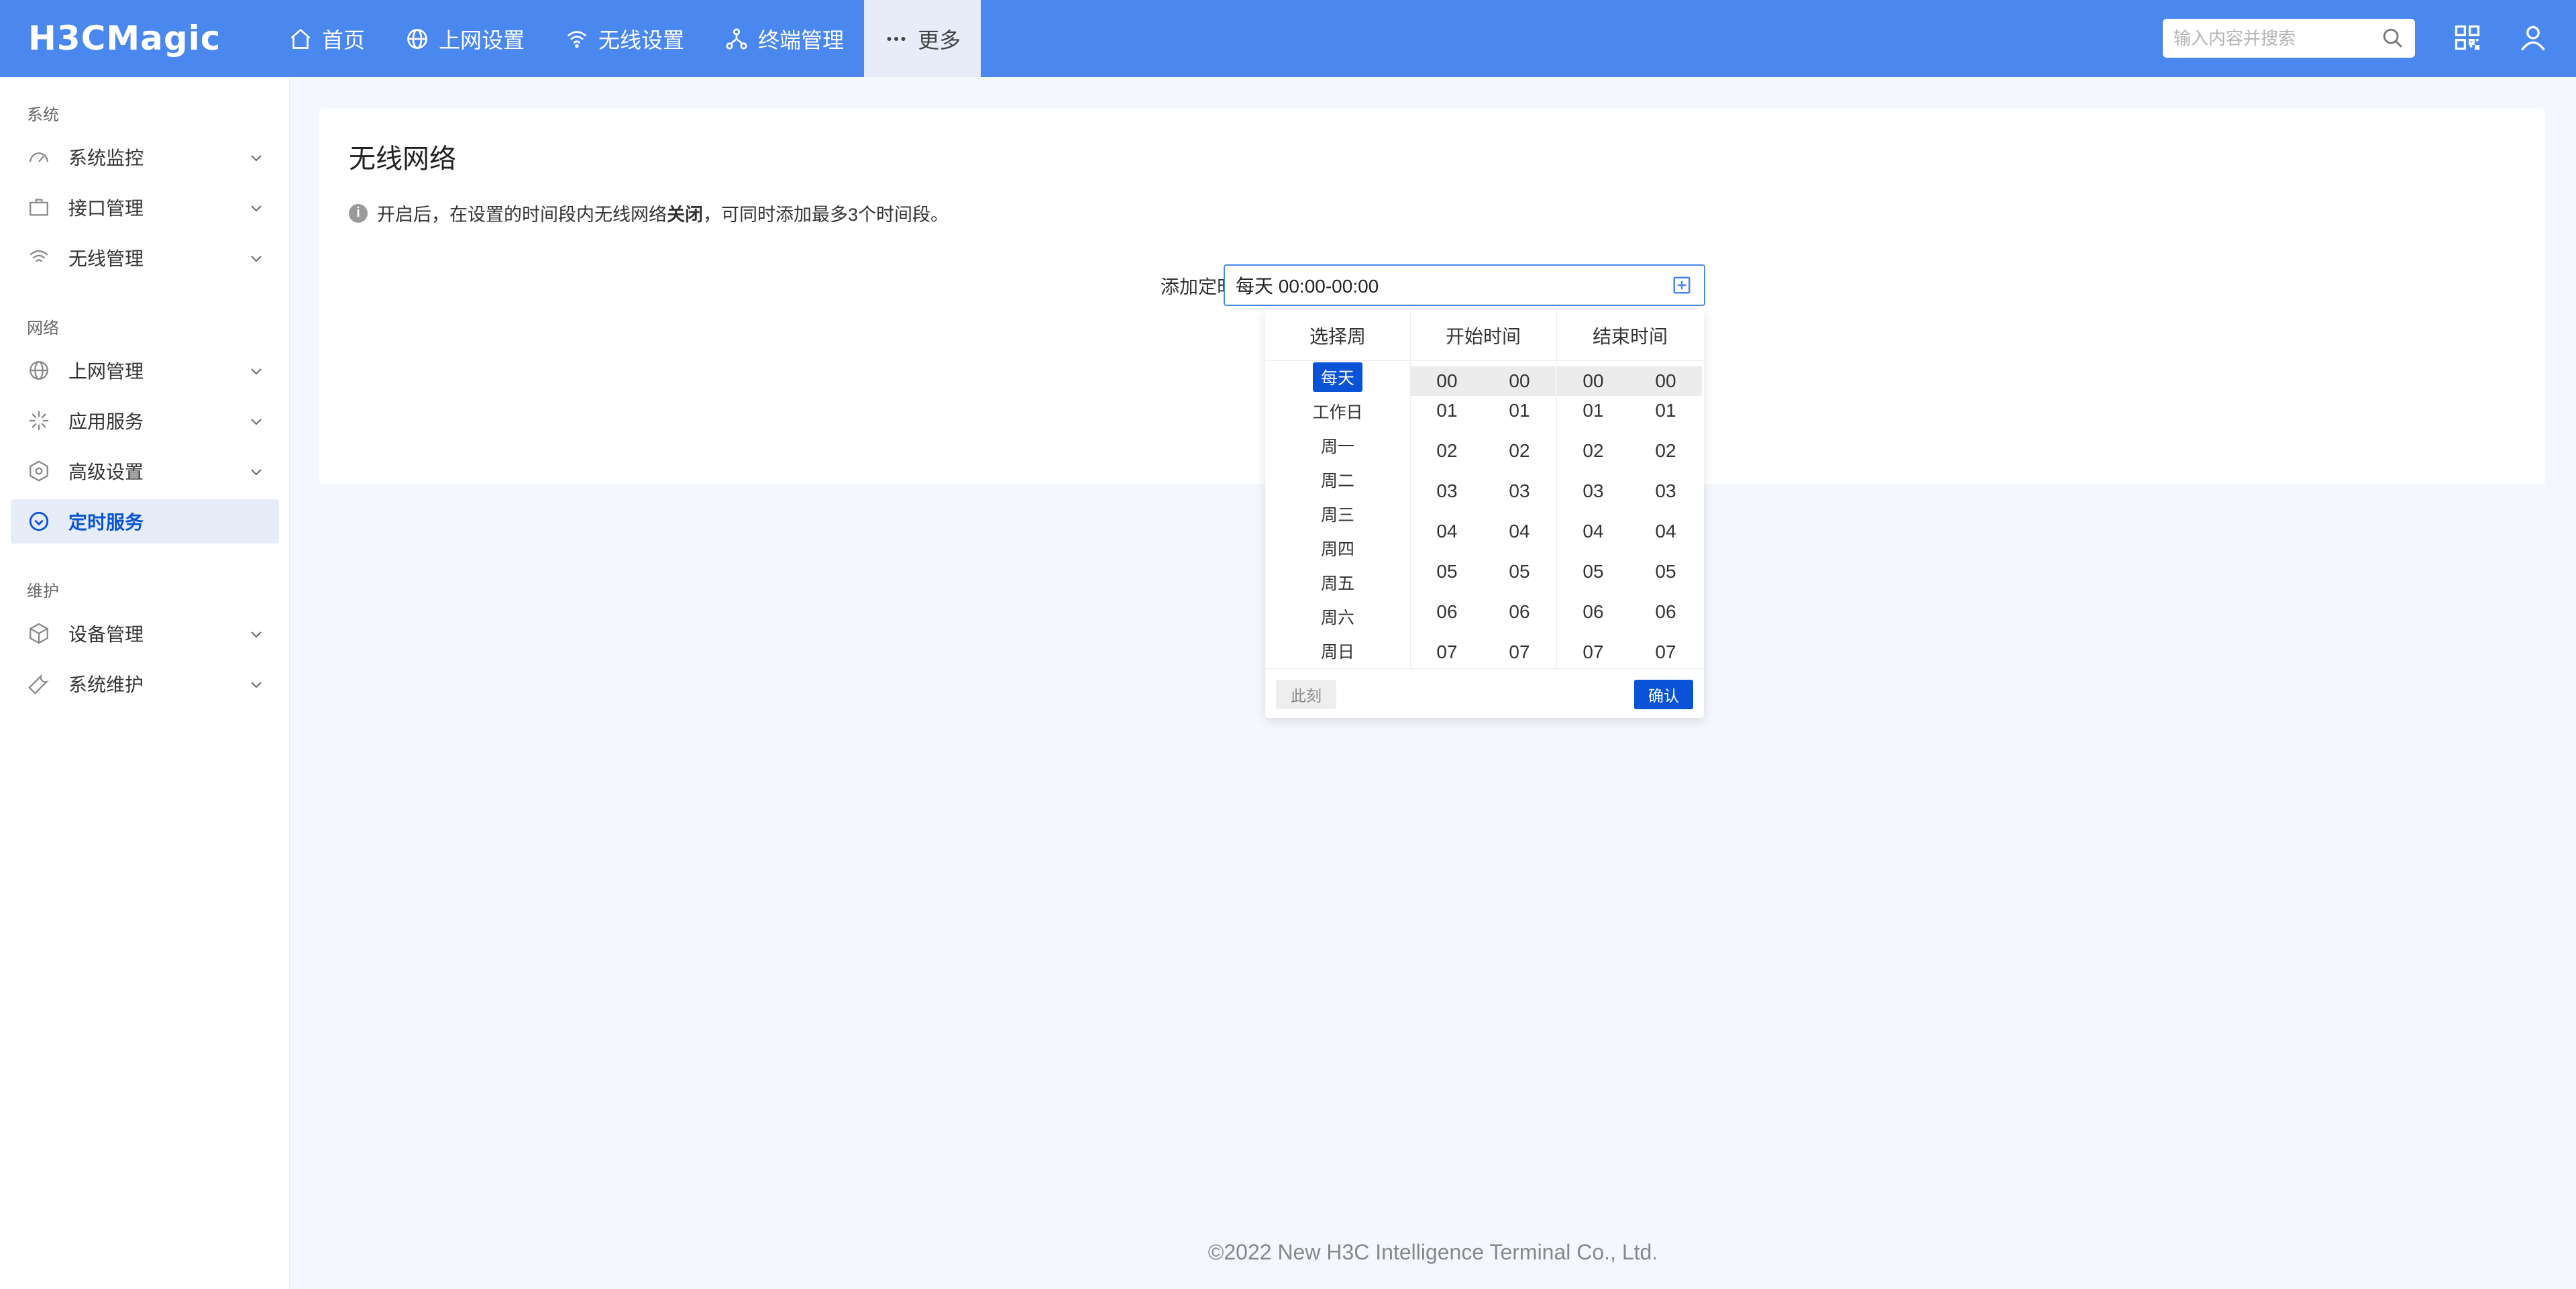  Describe the element at coordinates (1593, 411) in the screenshot. I see `end-hour-option: 01` at that location.